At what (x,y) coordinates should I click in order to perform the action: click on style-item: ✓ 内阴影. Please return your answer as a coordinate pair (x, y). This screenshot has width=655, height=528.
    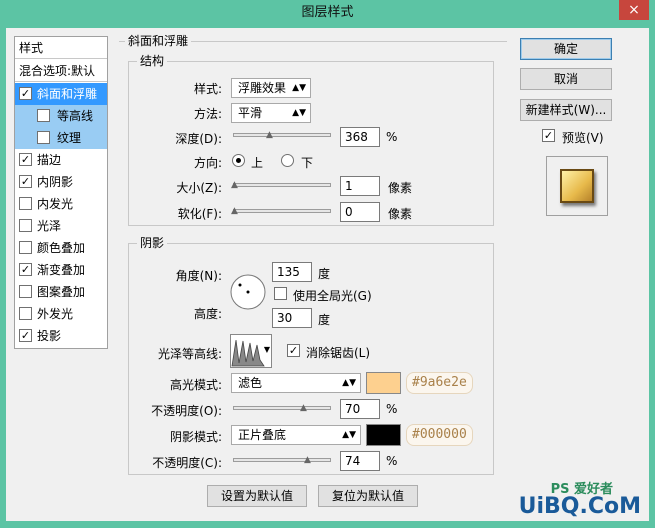
    Looking at the image, I should click on (61, 182).